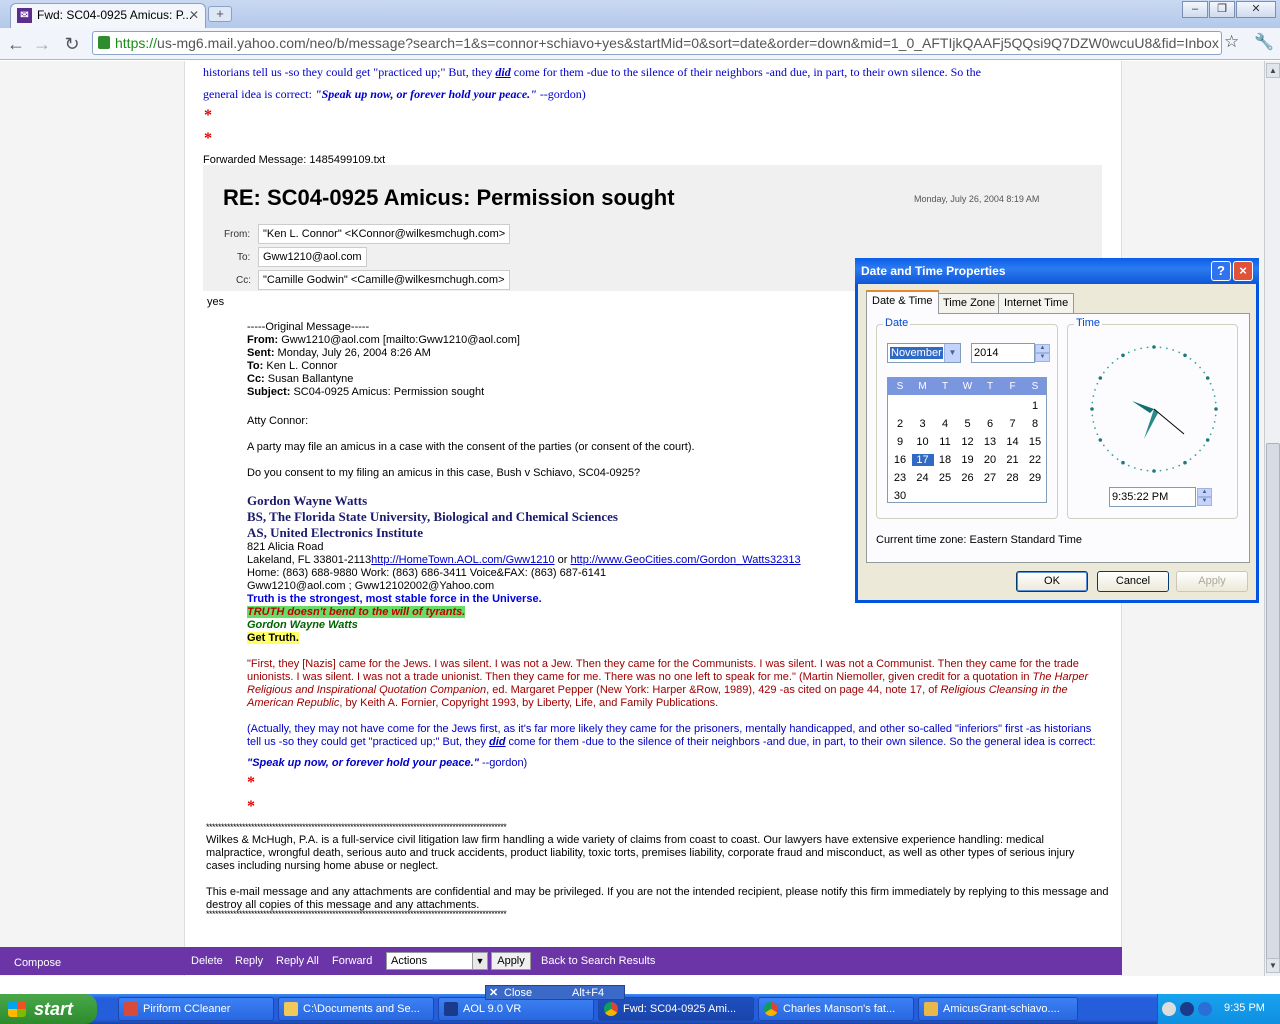 The image size is (1280, 1024). I want to click on taskbar-item-ccleaner: Piriform CCleaner, so click(196, 1009).